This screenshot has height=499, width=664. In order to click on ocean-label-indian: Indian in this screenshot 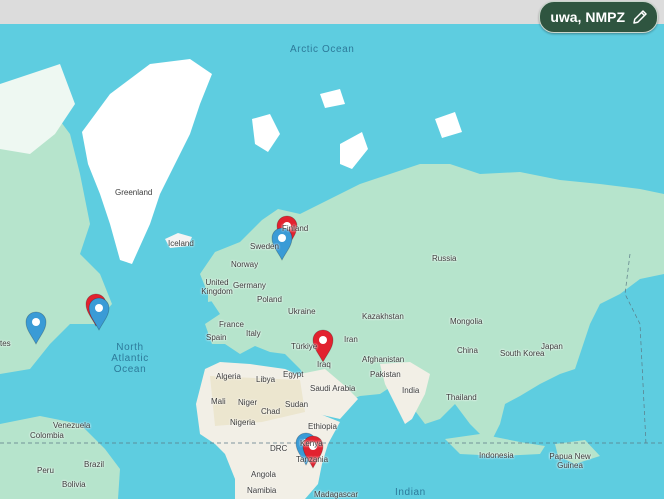, I will do `click(410, 492)`.